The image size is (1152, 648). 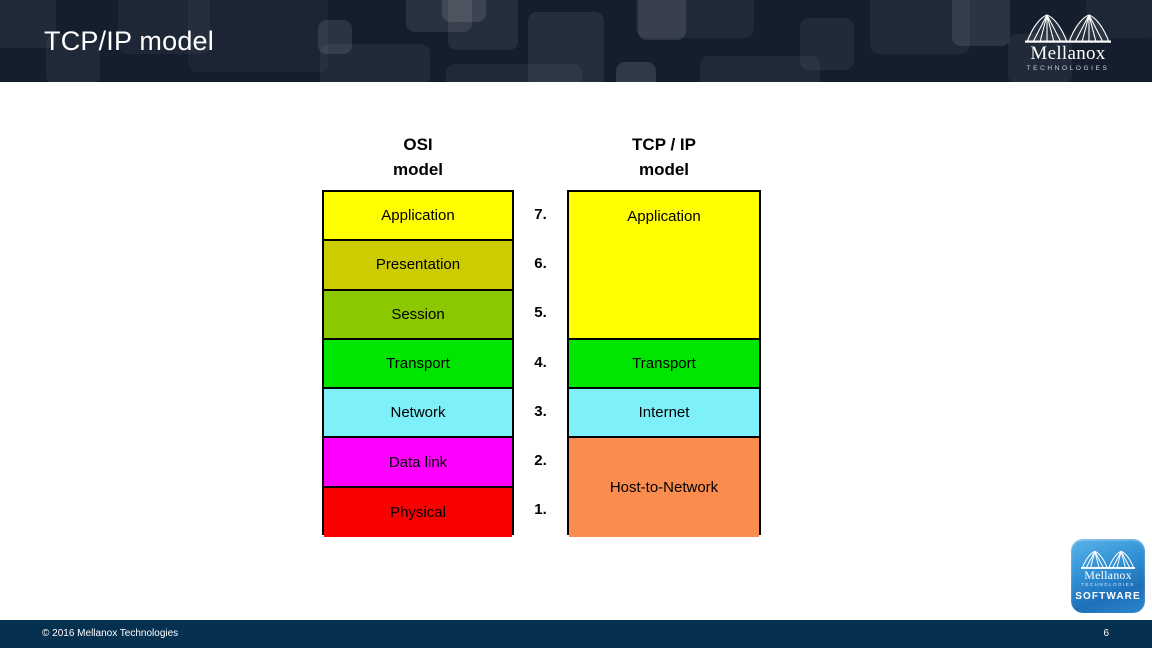 I want to click on layer-label: Presentation, so click(x=418, y=265).